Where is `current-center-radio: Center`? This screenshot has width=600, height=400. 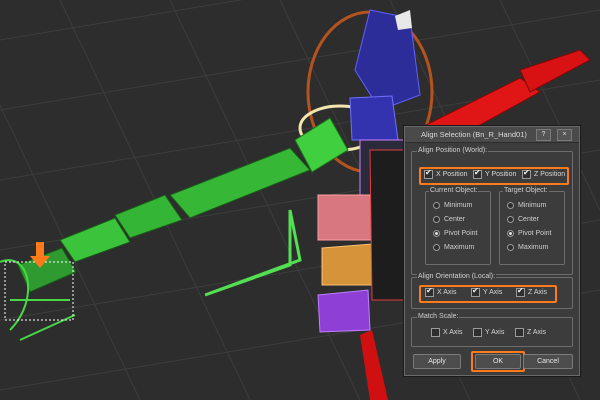
current-center-radio: Center is located at coordinates (449, 219).